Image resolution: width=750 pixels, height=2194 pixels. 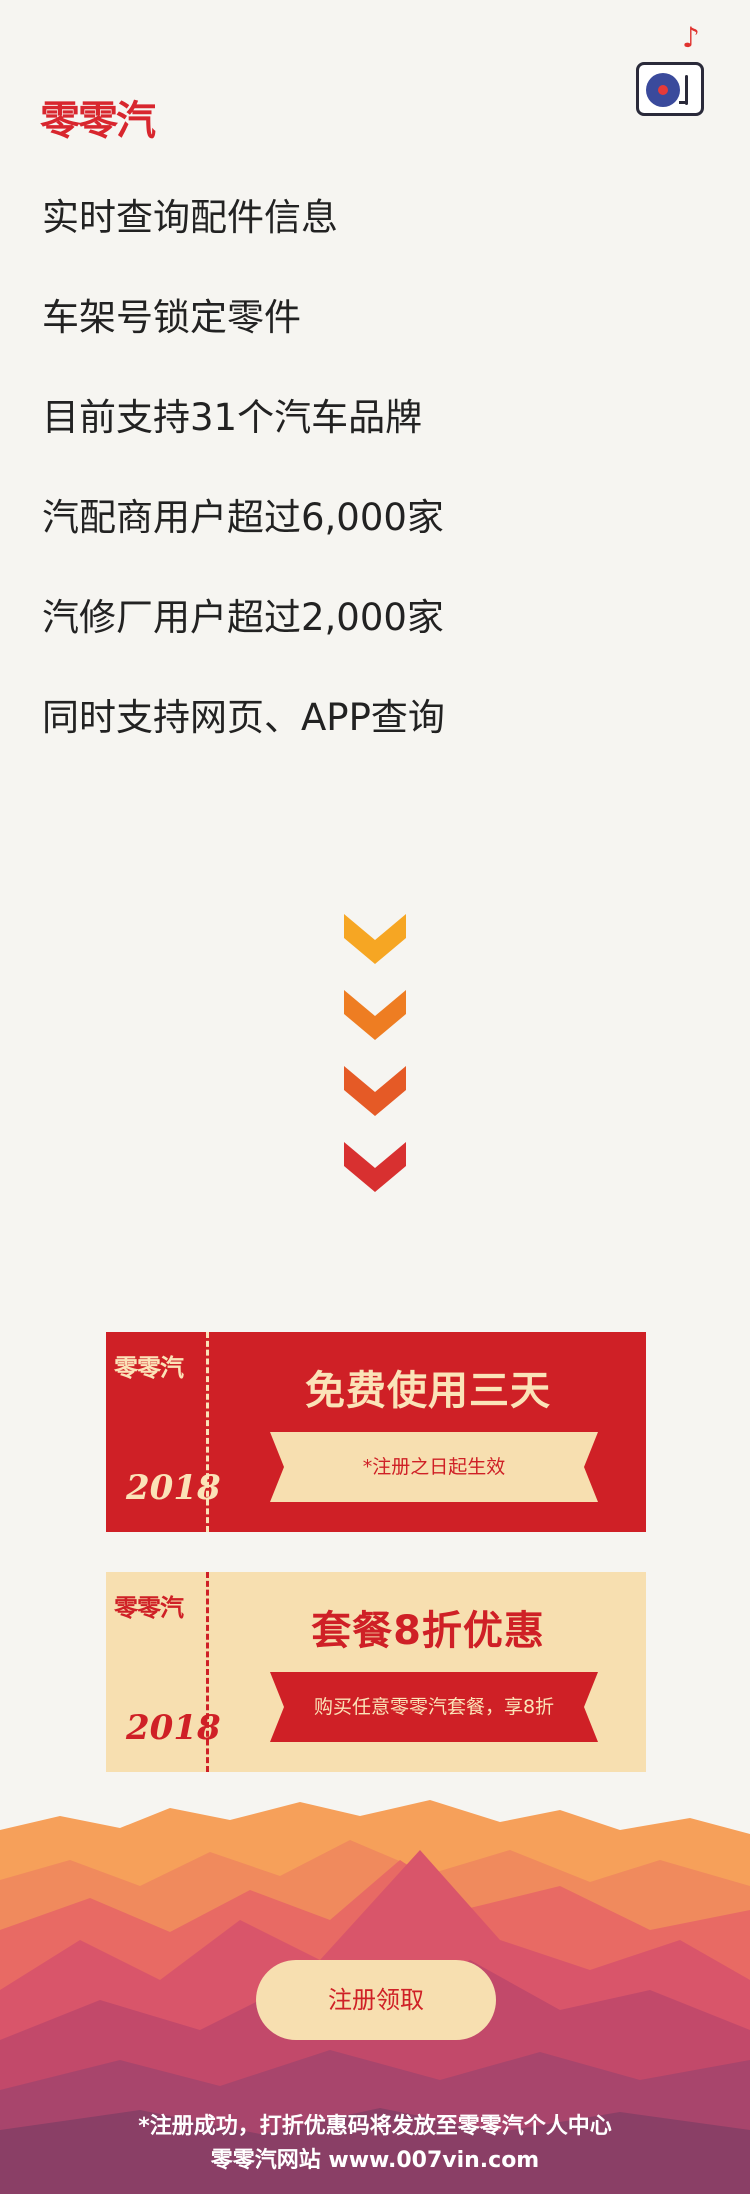 I want to click on footer-website: 零零汽网站 www.007vin.com, so click(x=375, y=2160).